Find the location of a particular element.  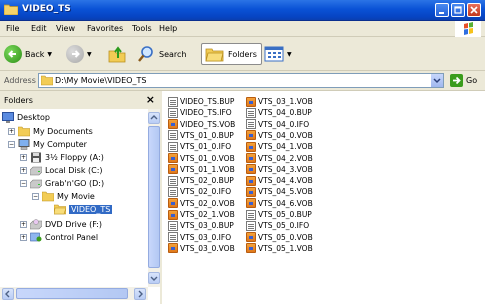

file-item: VTS_04_1.VOB is located at coordinates (279, 146).